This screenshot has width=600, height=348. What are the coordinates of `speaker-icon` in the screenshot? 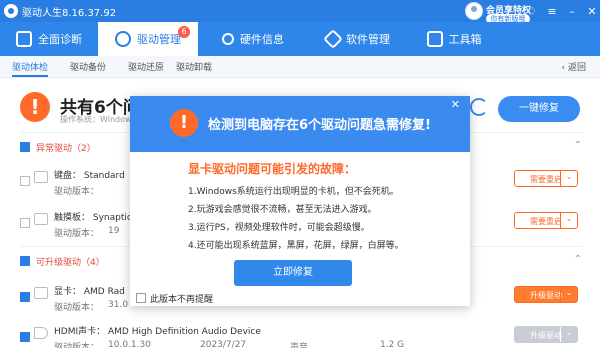 It's located at (41, 333).